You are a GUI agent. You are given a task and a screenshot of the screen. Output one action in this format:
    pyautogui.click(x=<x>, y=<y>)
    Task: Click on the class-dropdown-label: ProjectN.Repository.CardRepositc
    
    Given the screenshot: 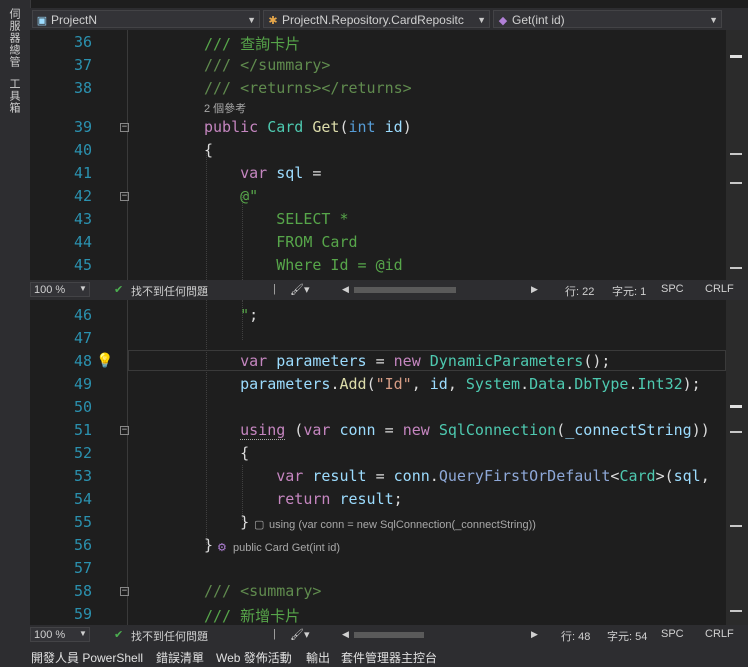 What is the action you would take?
    pyautogui.click(x=373, y=20)
    